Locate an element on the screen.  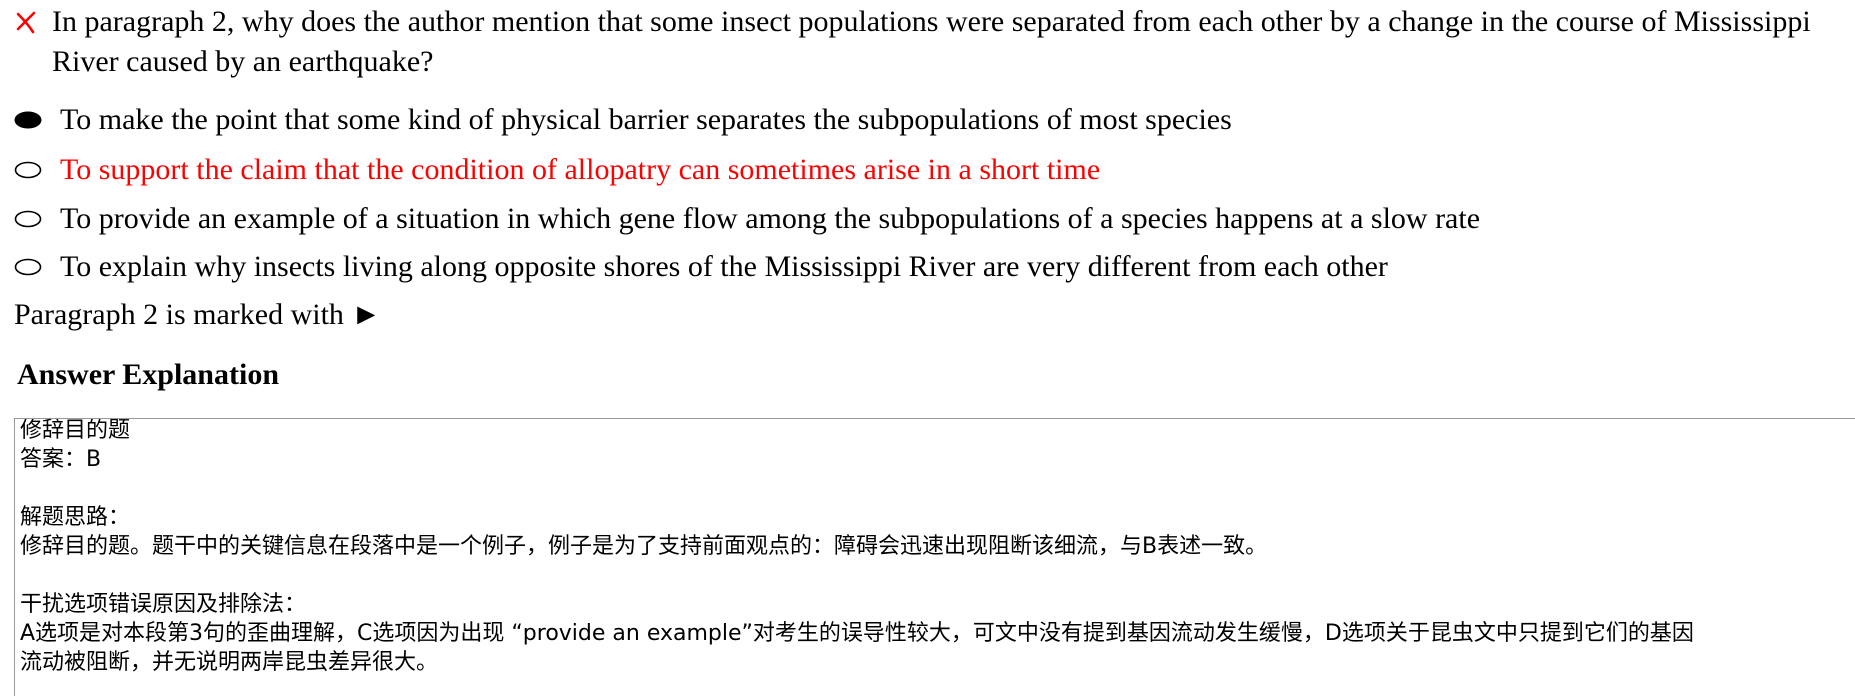
explanation-line: 流动被阻断，并无说明两岸昆虫差异很大。 is located at coordinates (229, 662).